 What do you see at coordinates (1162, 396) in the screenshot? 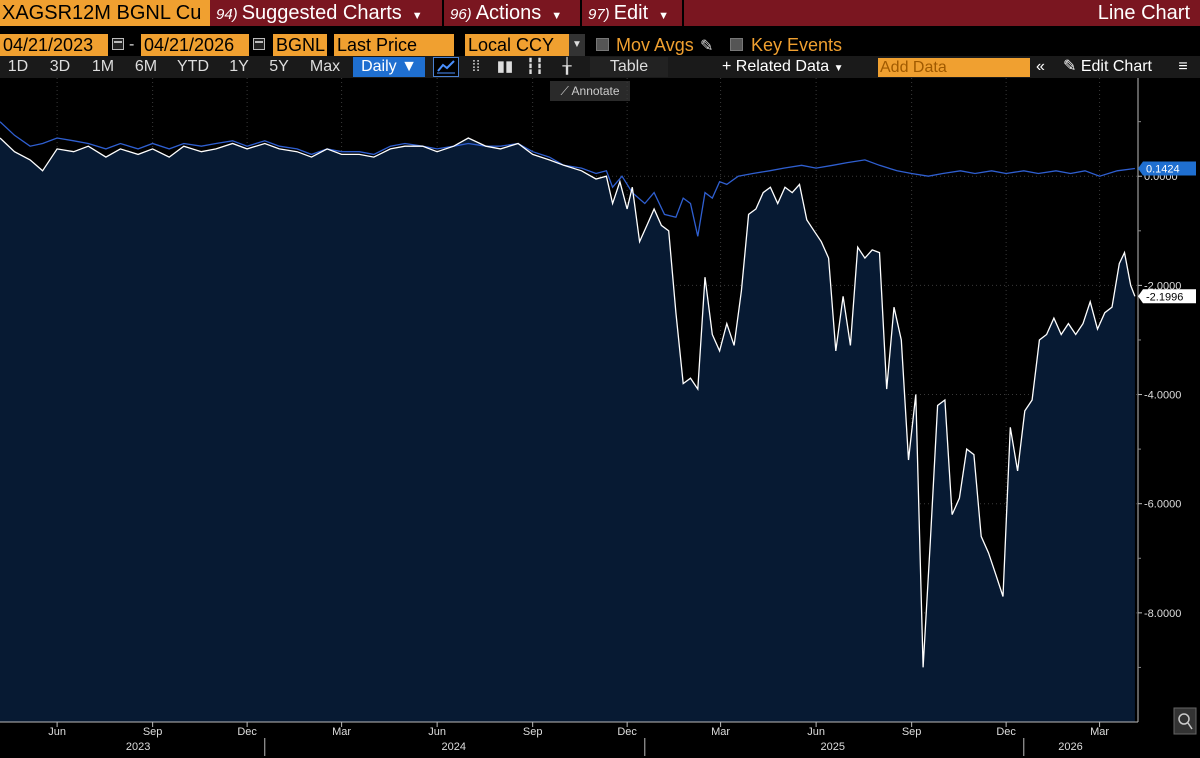
I see `y-tick-label: -4.0000` at bounding box center [1162, 396].